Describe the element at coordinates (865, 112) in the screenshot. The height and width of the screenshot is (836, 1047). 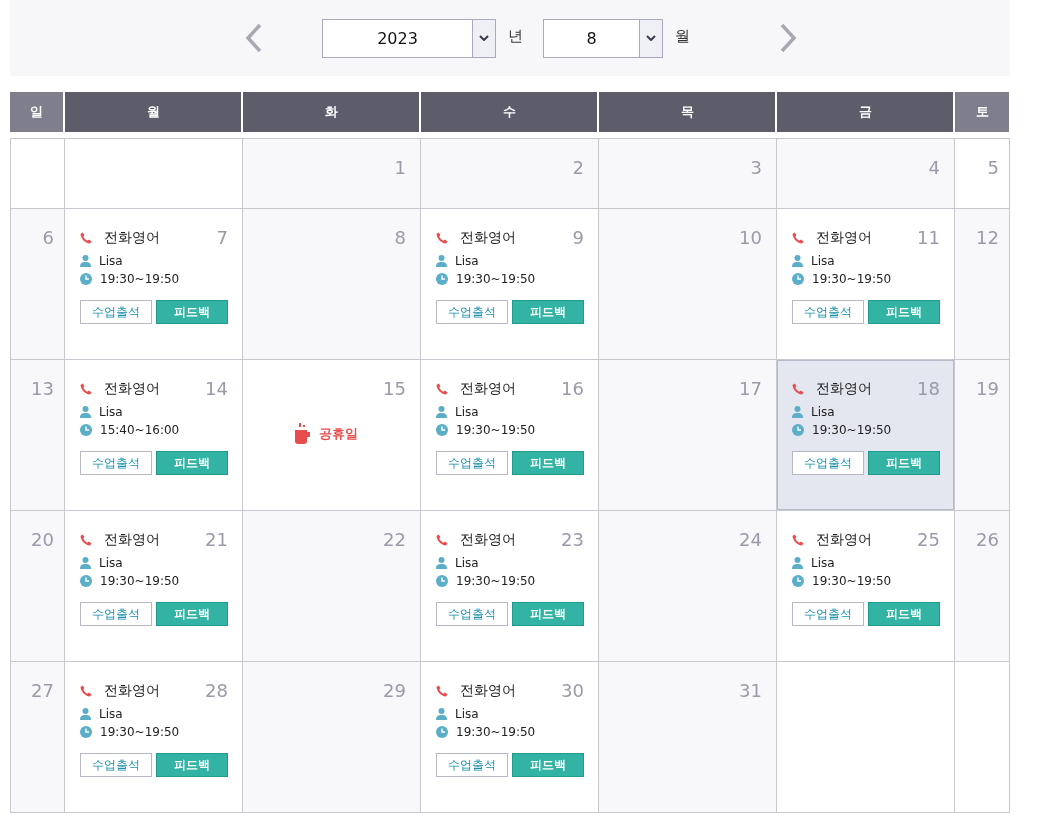
I see `weekday-header: 금` at that location.